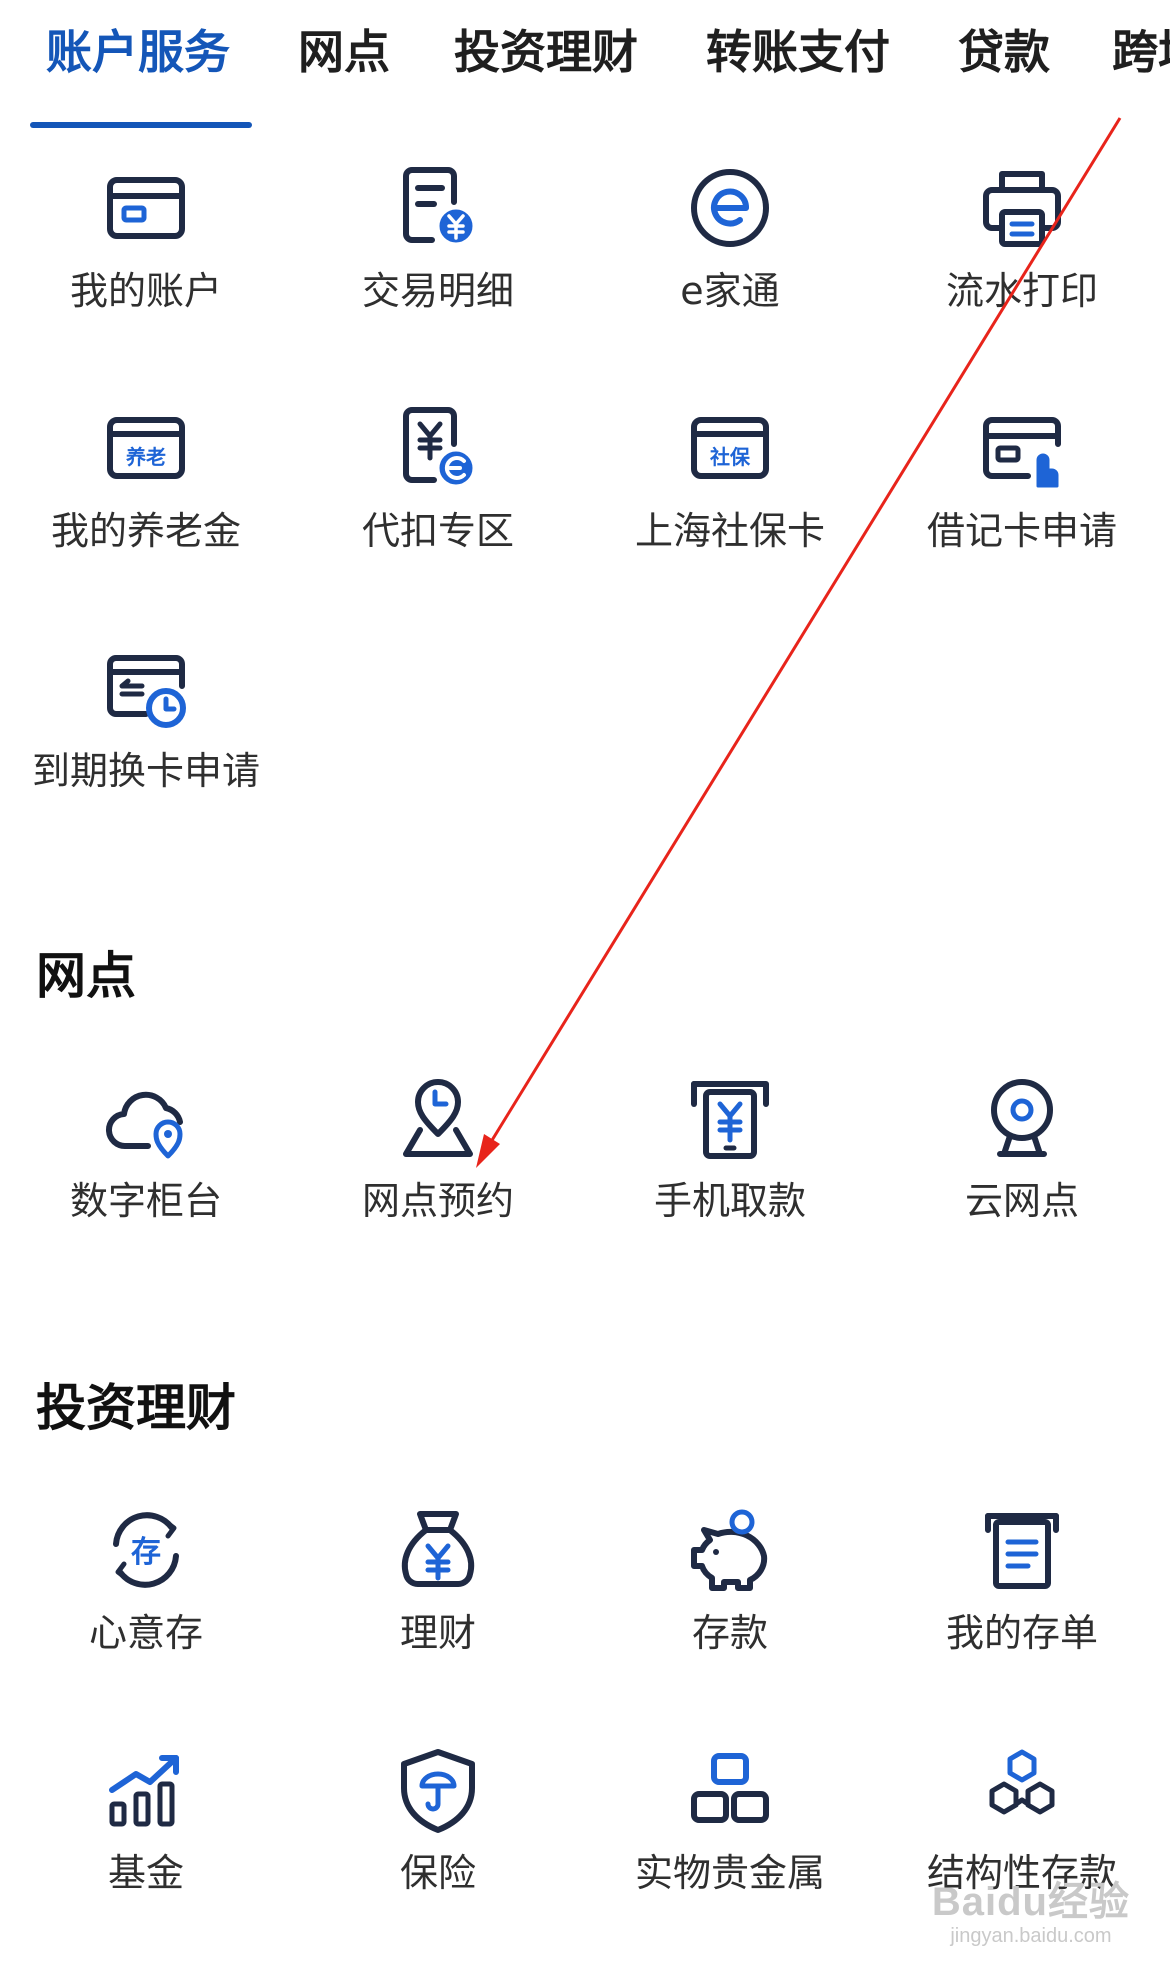 The width and height of the screenshot is (1170, 1986). I want to click on category-tab-bar: 账户服务 网点 投资理财 转账支付 贷款 跨境, so click(585, 65).